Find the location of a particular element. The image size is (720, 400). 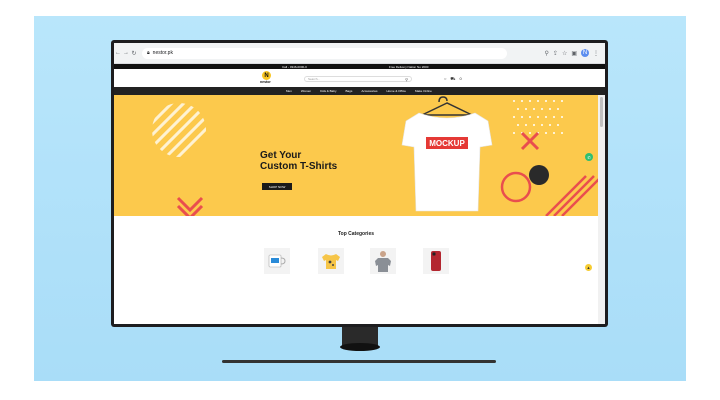

site-header: N nestor Search... ⚲ ○ ⛟ 0 is located at coordinates (359, 78).